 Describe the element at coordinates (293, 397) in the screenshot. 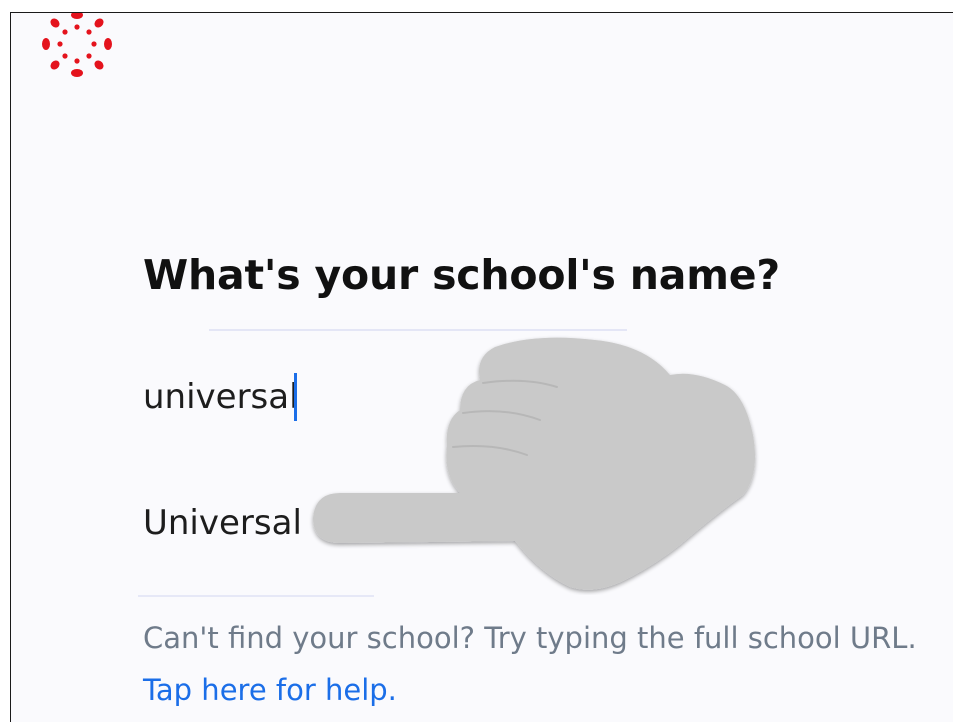

I see `school-search-input` at that location.